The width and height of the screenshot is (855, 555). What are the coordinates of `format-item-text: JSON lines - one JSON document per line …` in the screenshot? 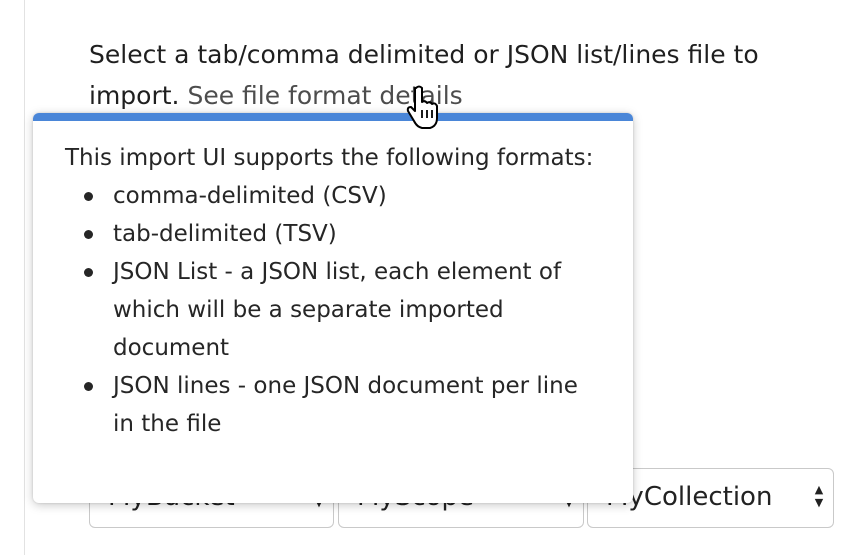 It's located at (345, 405).